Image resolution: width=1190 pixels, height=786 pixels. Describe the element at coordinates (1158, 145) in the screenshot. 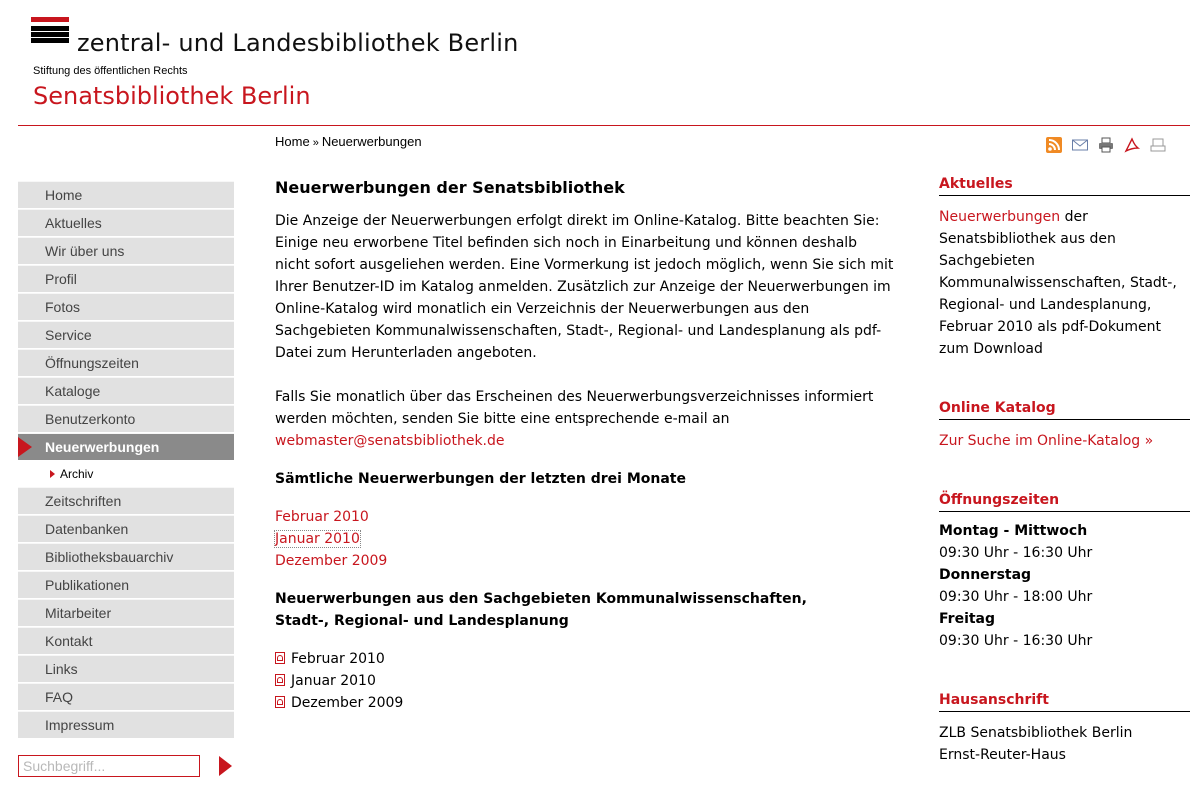

I see `share-icon` at that location.